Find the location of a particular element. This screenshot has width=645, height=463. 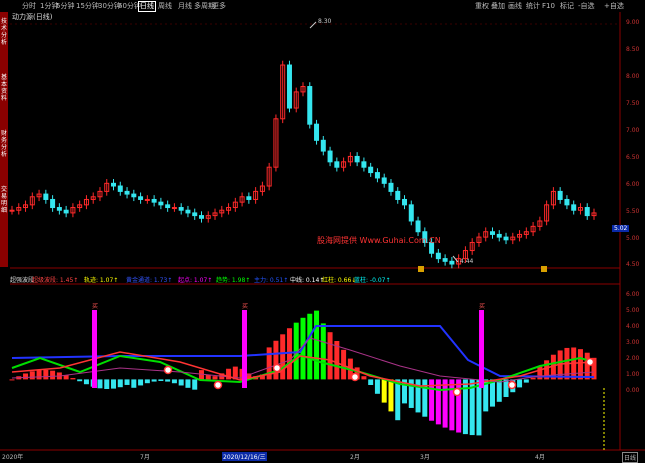

indicator-legend-1: 超级波段: 1.45↑ is located at coordinates (55, 280).